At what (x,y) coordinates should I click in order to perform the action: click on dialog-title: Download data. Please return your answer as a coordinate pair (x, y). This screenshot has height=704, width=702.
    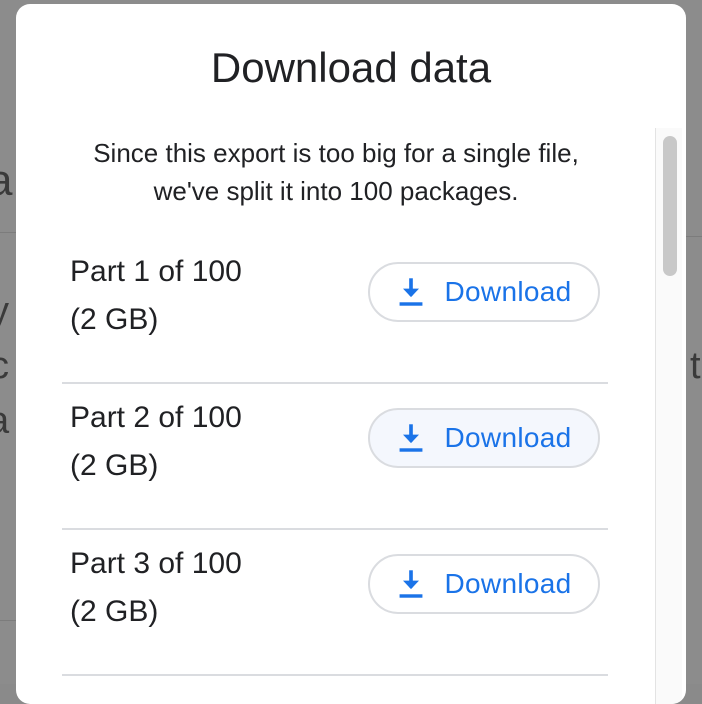
    Looking at the image, I should click on (351, 67).